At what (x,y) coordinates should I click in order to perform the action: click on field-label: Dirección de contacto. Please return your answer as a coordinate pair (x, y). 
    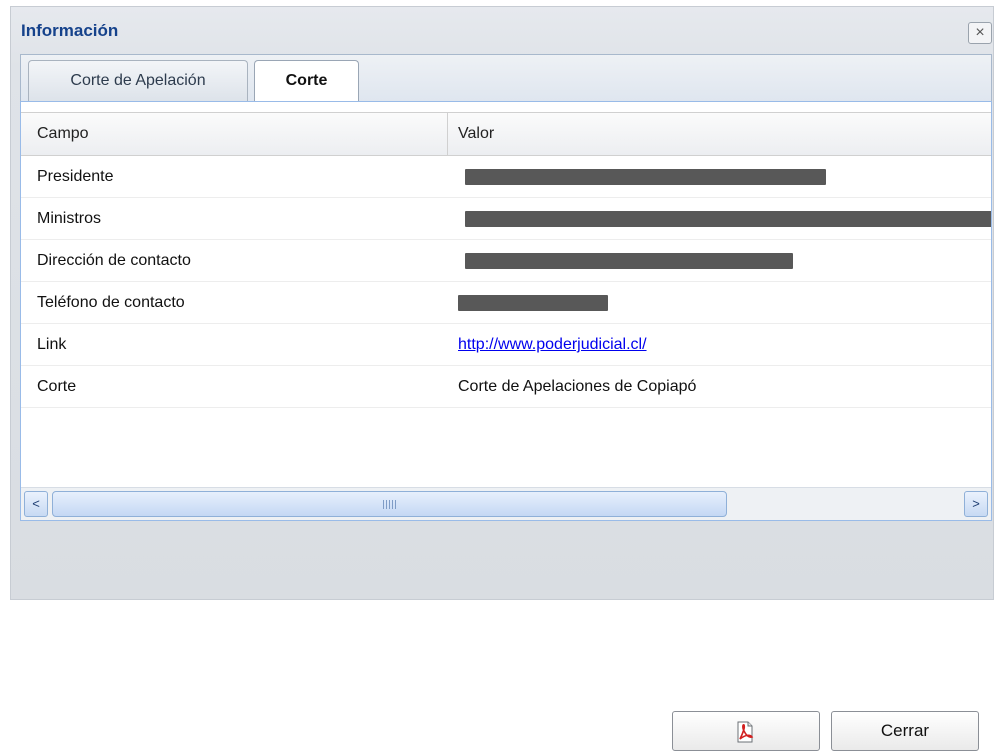
    Looking at the image, I should click on (114, 260).